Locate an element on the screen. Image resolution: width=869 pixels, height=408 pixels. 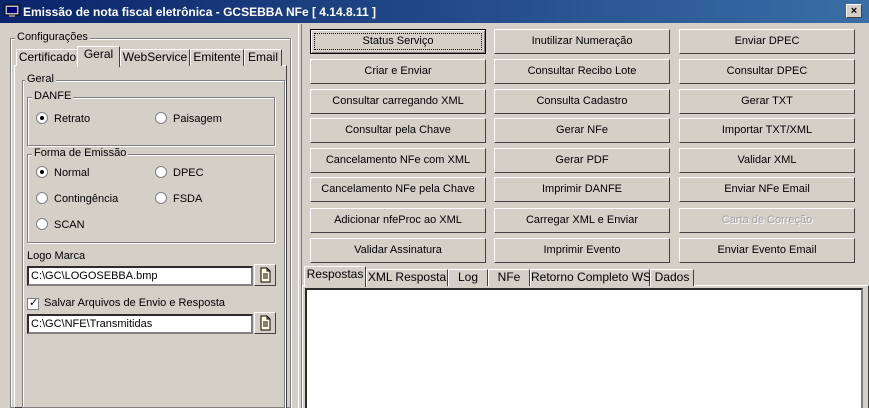
tab-certificado: Certificado is located at coordinates (47, 57).